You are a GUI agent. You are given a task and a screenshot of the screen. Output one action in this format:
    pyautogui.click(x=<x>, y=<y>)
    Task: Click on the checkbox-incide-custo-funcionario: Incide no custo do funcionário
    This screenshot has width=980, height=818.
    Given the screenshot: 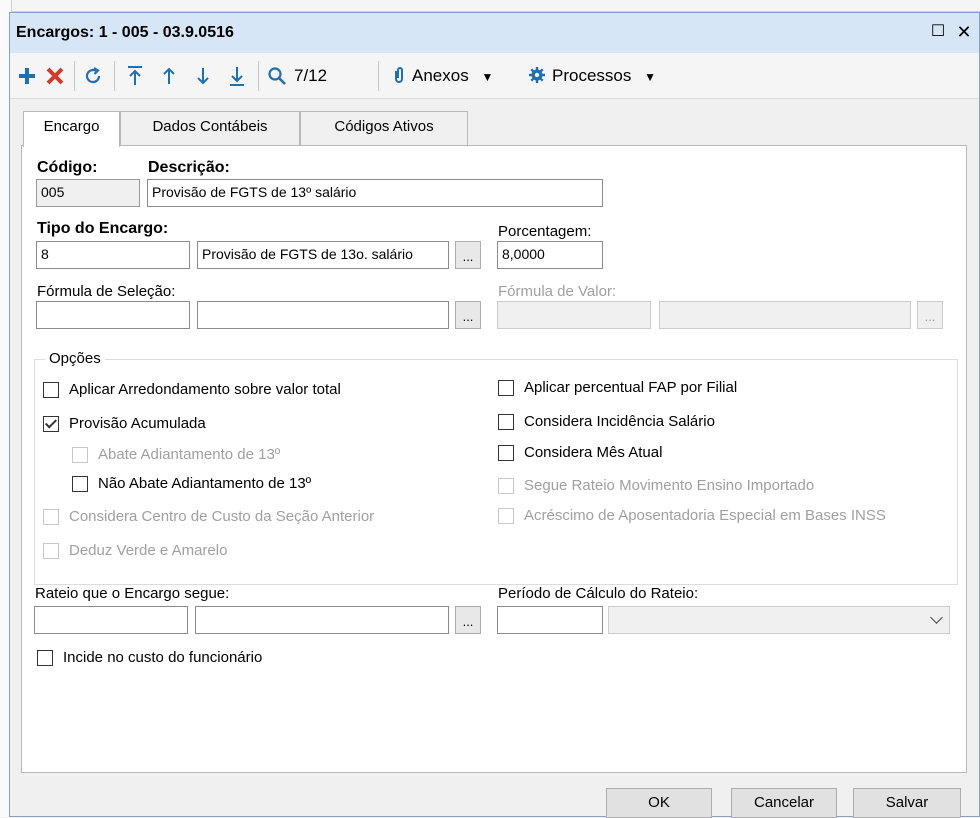 What is the action you would take?
    pyautogui.click(x=149, y=657)
    